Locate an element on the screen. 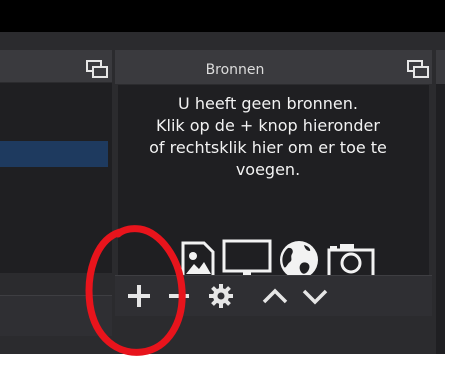 The height and width of the screenshot is (380, 454). camera-icon is located at coordinates (351, 261).